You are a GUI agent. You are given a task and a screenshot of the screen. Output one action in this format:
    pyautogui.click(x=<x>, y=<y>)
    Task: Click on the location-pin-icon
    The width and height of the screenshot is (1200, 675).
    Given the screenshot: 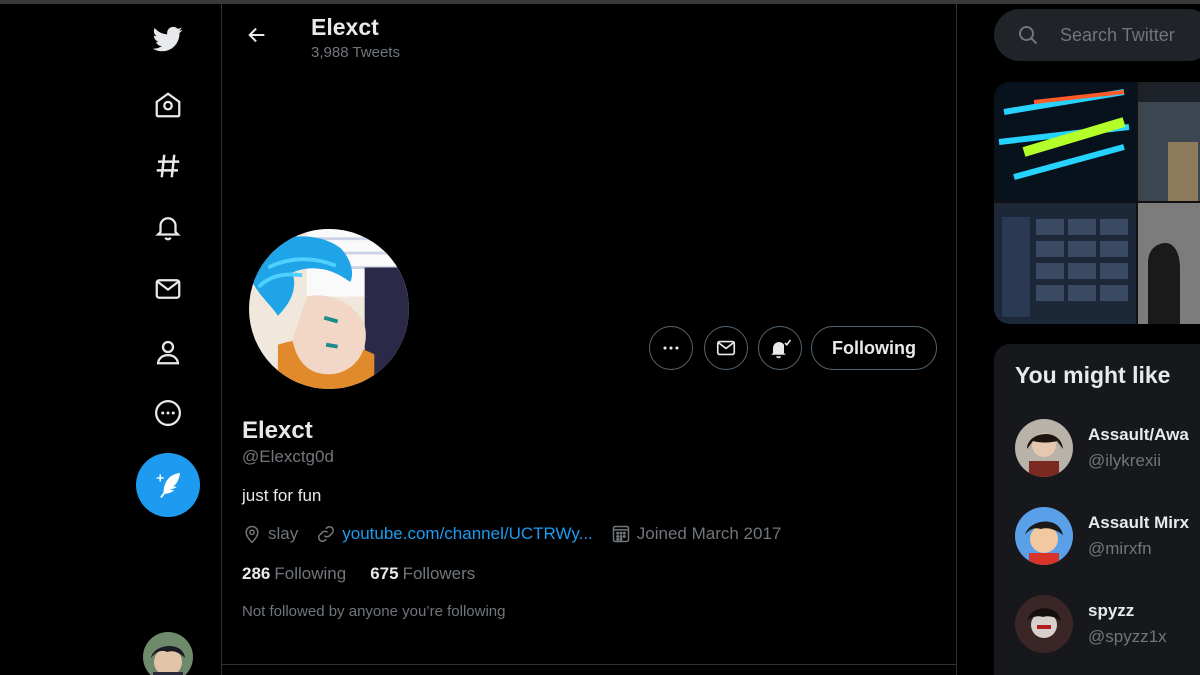 What is the action you would take?
    pyautogui.click(x=252, y=534)
    